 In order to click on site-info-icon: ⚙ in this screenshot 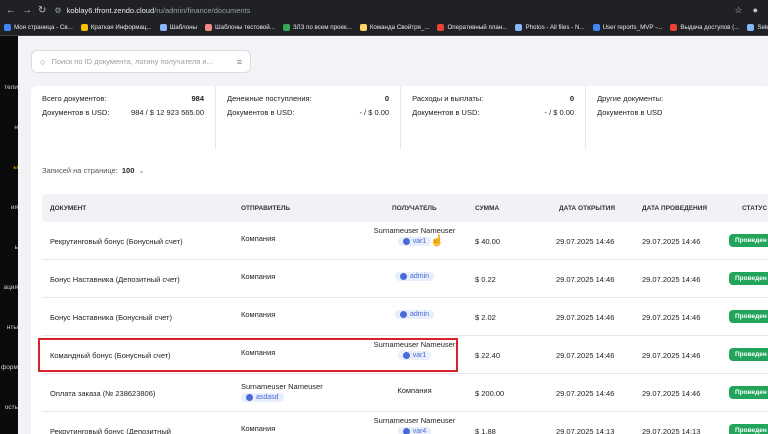, I will do `click(57, 10)`.